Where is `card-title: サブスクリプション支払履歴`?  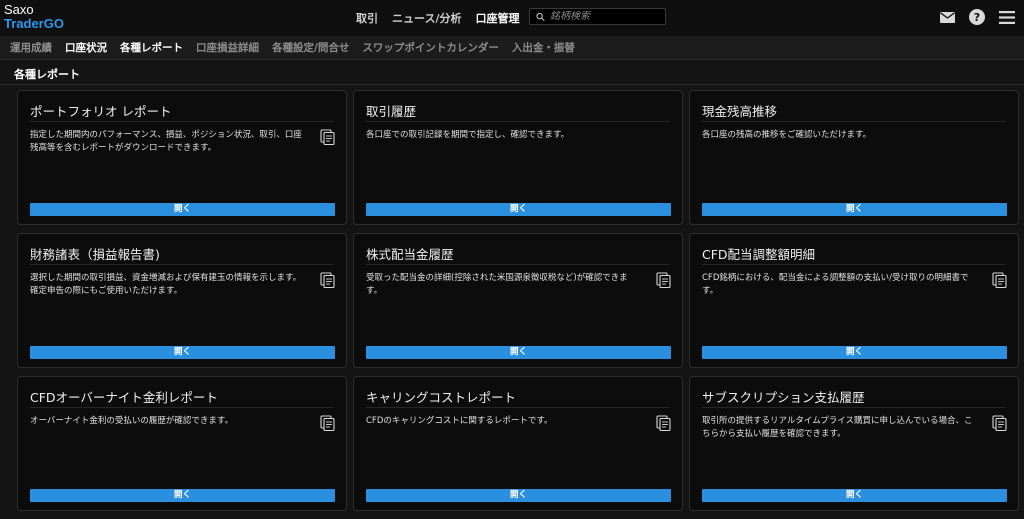
card-title: サブスクリプション支払履歴 is located at coordinates (783, 397).